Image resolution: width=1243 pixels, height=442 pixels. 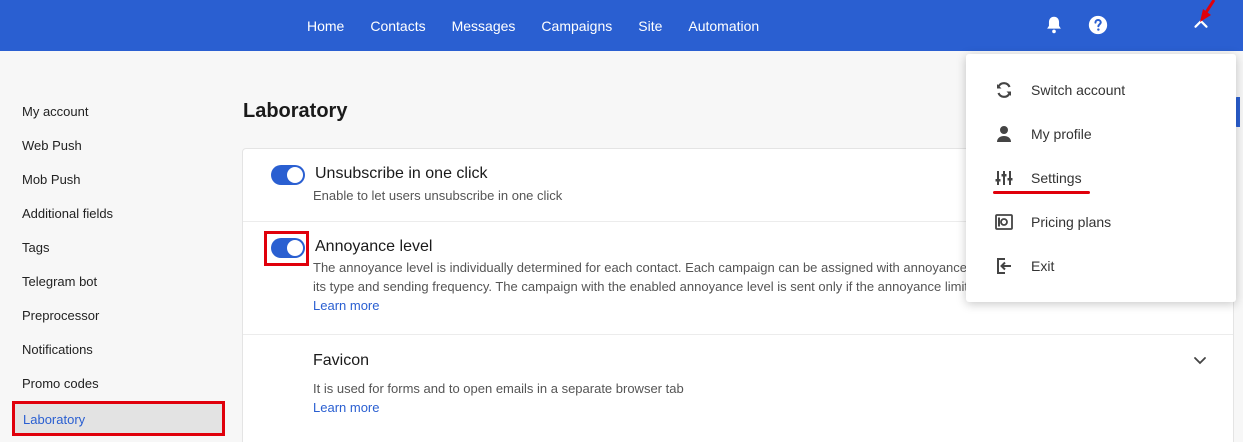 I want to click on nav-contacts: Contacts, so click(x=397, y=26).